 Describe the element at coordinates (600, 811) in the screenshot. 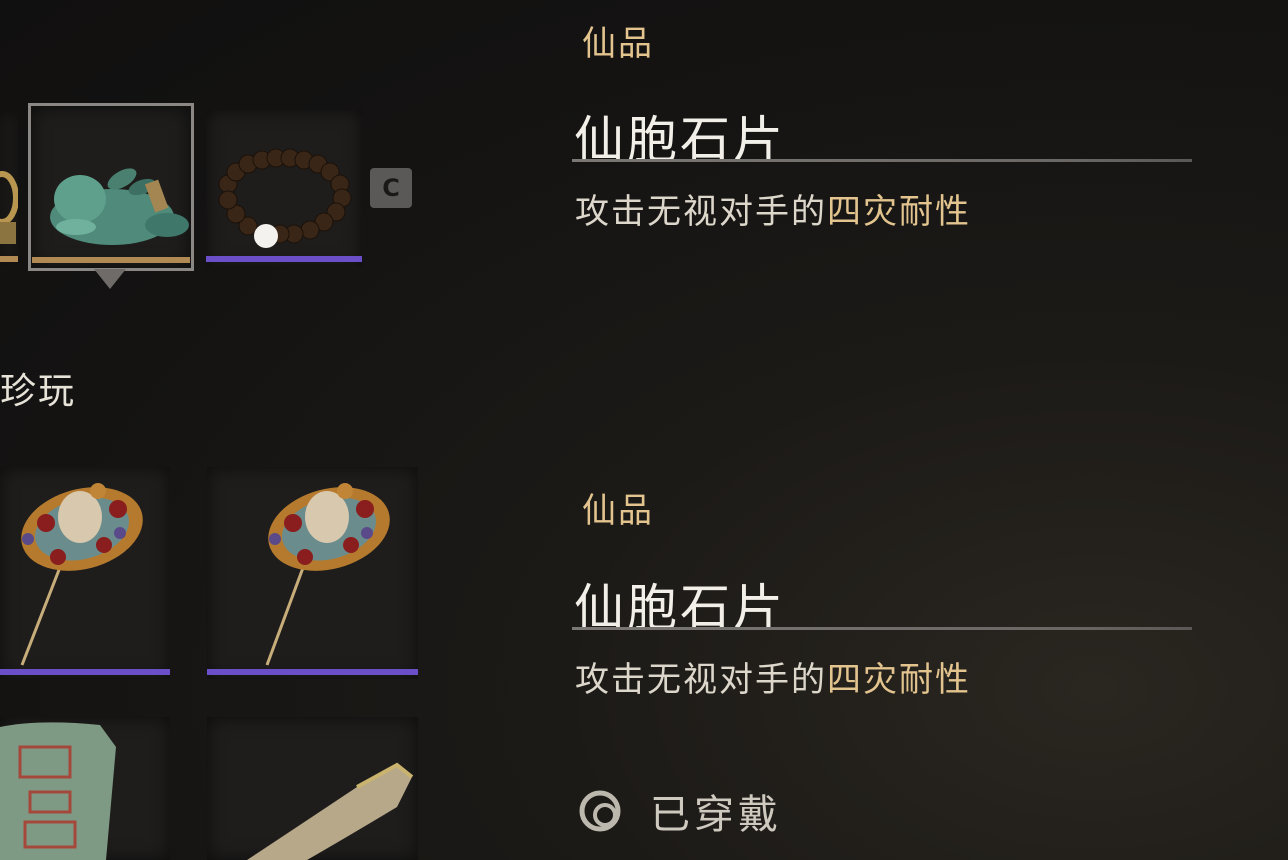

I see `equipped-ring-icon` at that location.